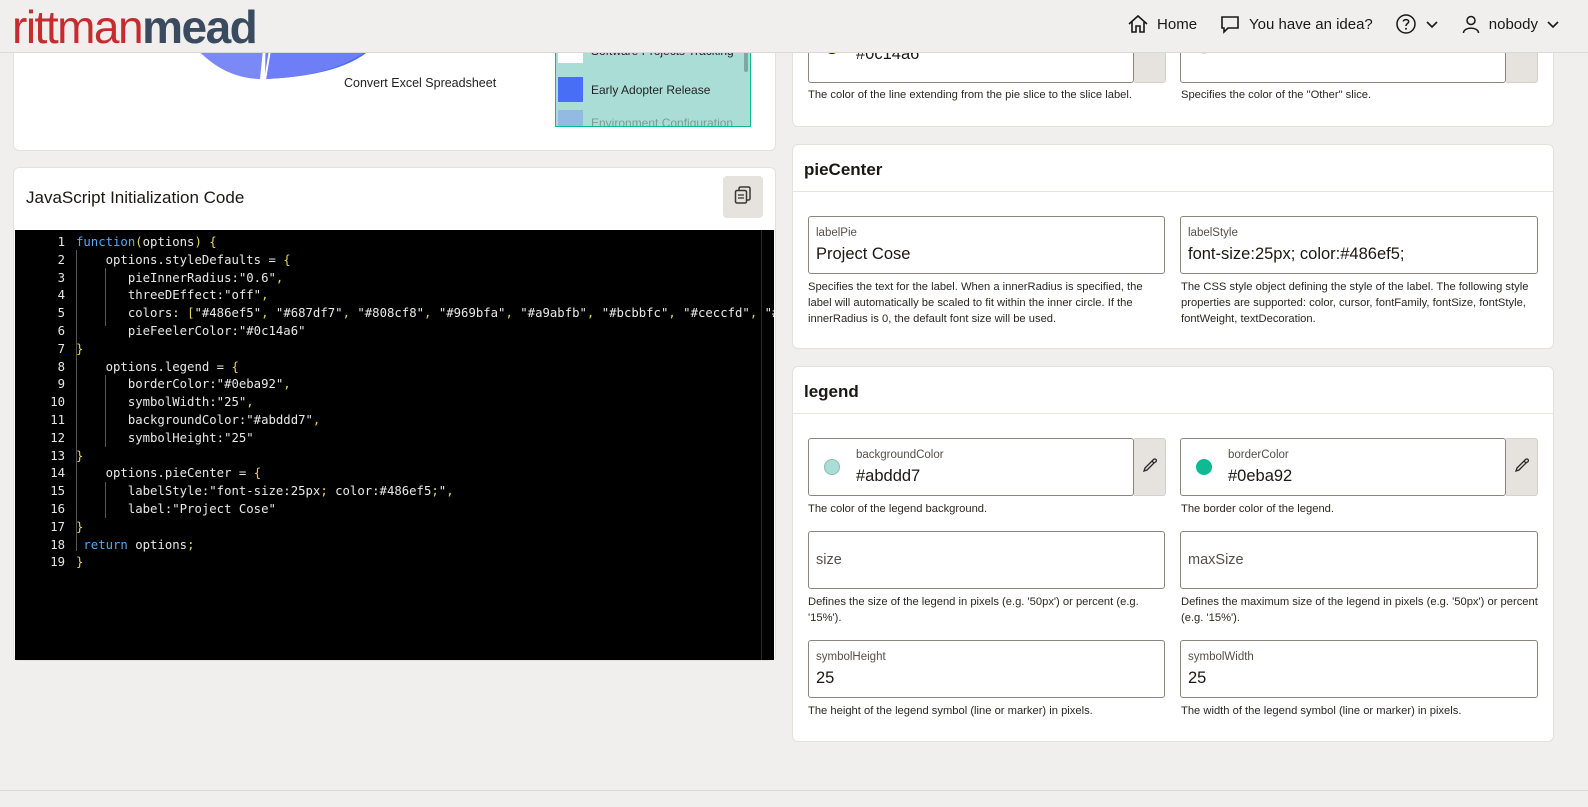 The image size is (1588, 807). I want to click on line-number: 4, so click(61, 295).